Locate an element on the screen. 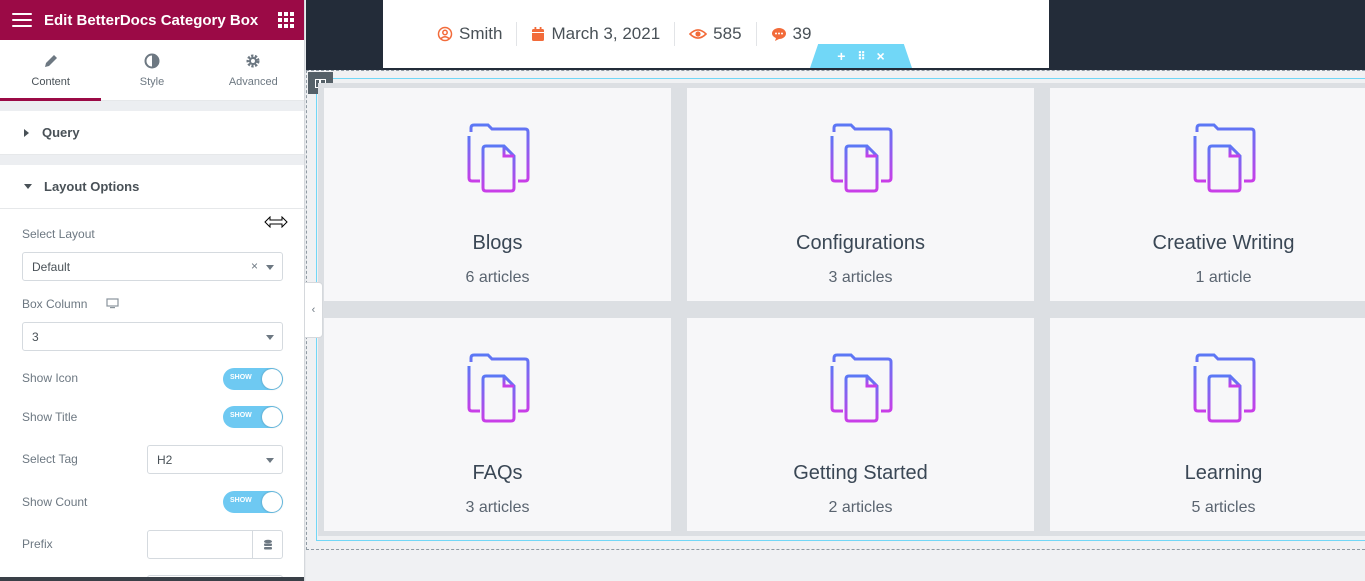 This screenshot has width=1365, height=581. category-title: Creative Writing is located at coordinates (1224, 243).